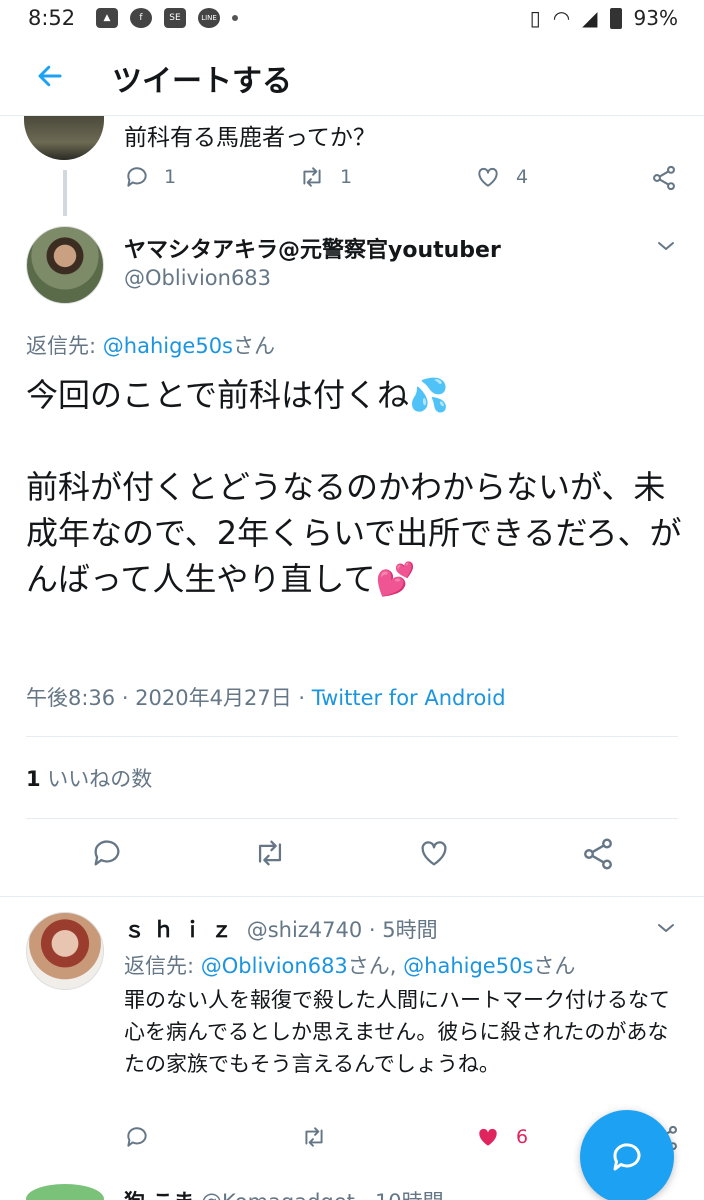 The image size is (704, 1200). What do you see at coordinates (237, 395) in the screenshot?
I see `tweet-text-line: 今回のことで前科は付くね💦` at bounding box center [237, 395].